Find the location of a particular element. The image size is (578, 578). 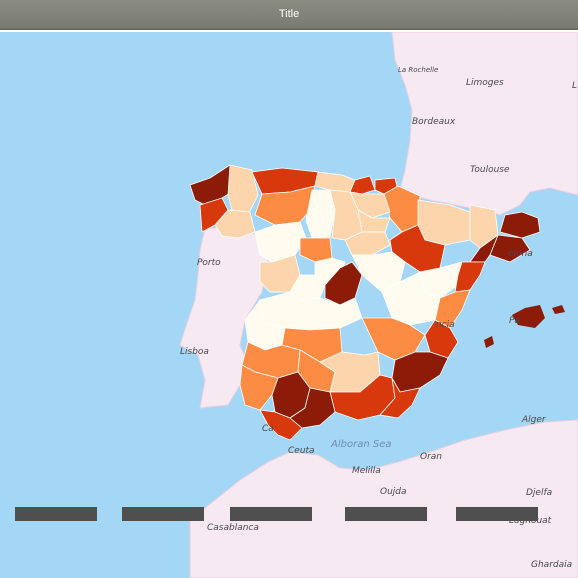

label-bordeaux: Bordeaux is located at coordinates (434, 122).